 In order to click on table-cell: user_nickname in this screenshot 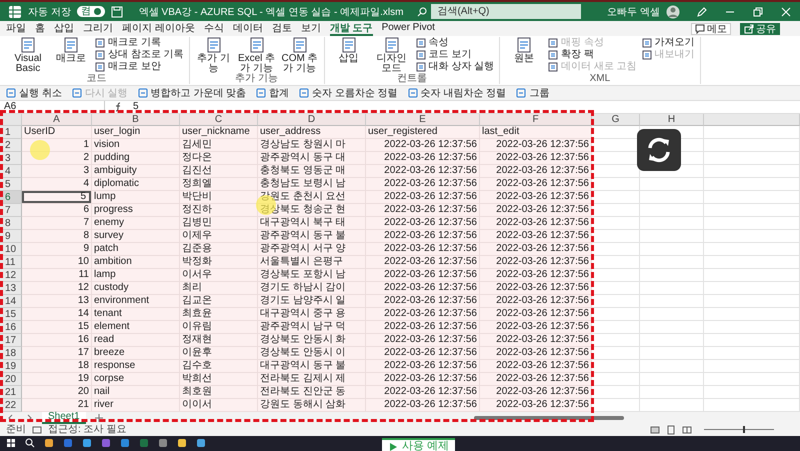, I will do `click(219, 132)`.